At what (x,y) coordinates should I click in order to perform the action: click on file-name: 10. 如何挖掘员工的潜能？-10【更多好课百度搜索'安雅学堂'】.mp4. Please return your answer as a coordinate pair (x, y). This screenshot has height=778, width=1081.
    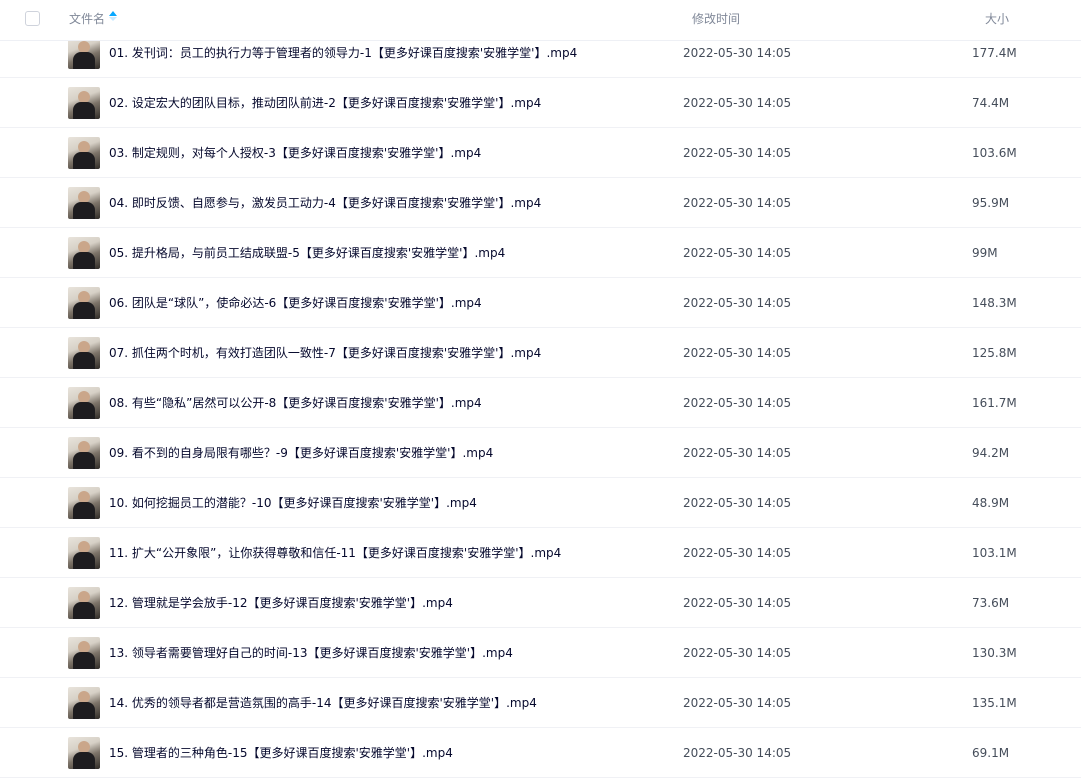
    Looking at the image, I should click on (293, 503).